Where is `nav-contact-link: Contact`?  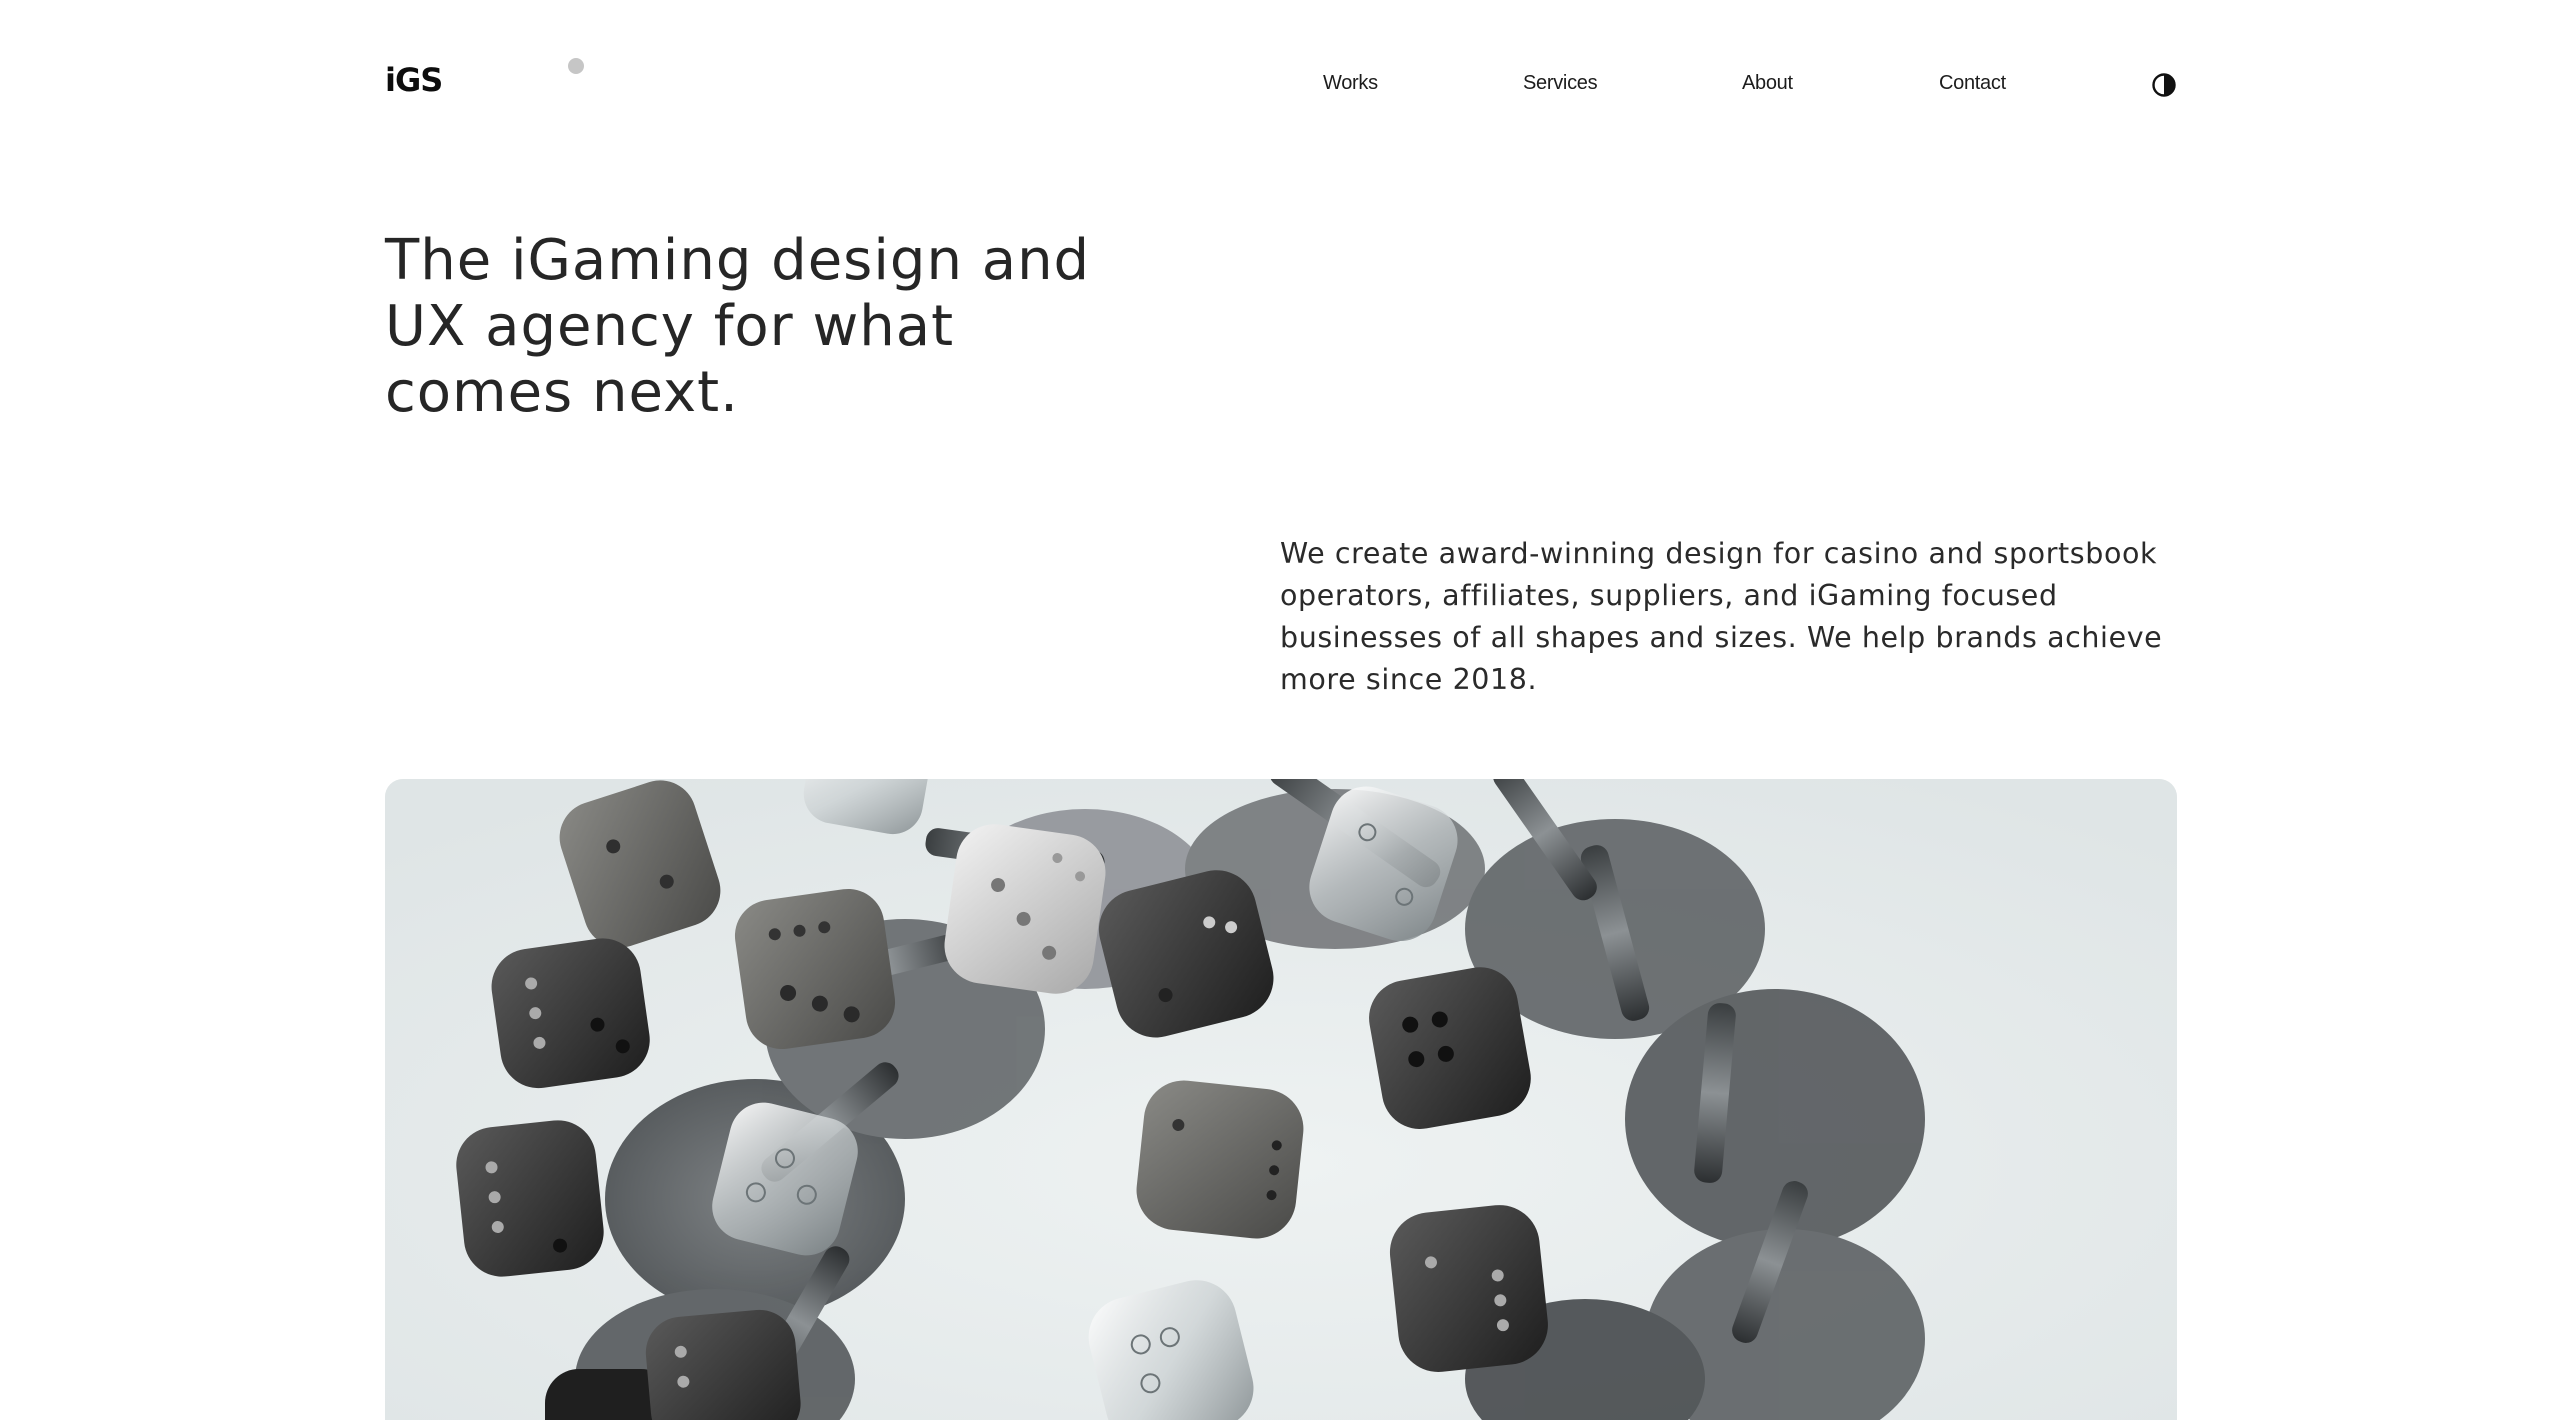 nav-contact-link: Contact is located at coordinates (1972, 83).